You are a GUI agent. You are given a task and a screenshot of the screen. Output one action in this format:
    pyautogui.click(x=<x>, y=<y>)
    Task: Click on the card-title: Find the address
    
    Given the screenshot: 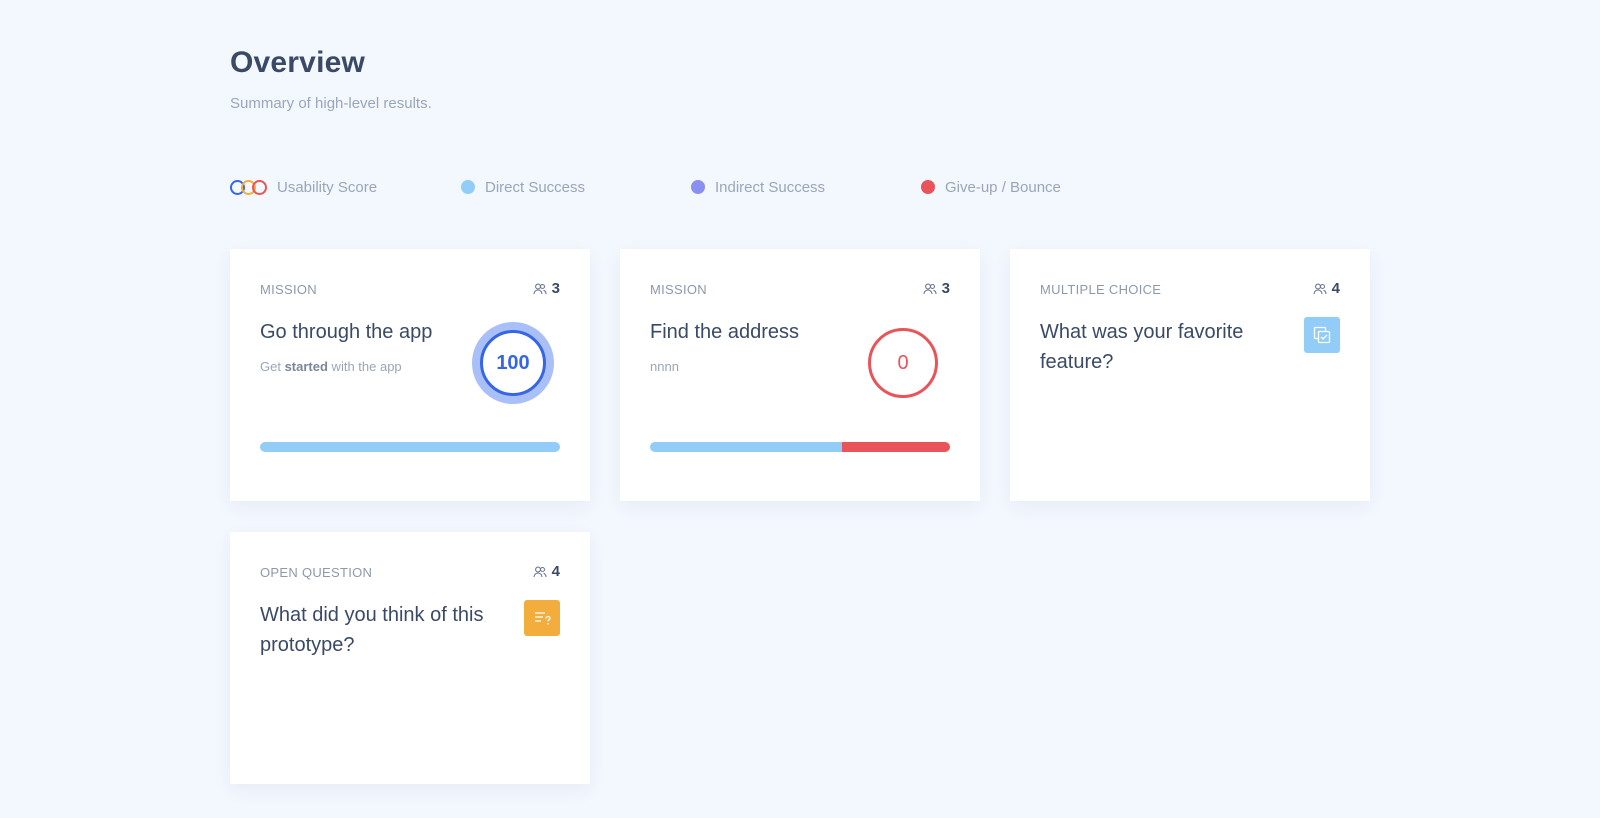 What is the action you would take?
    pyautogui.click(x=724, y=332)
    